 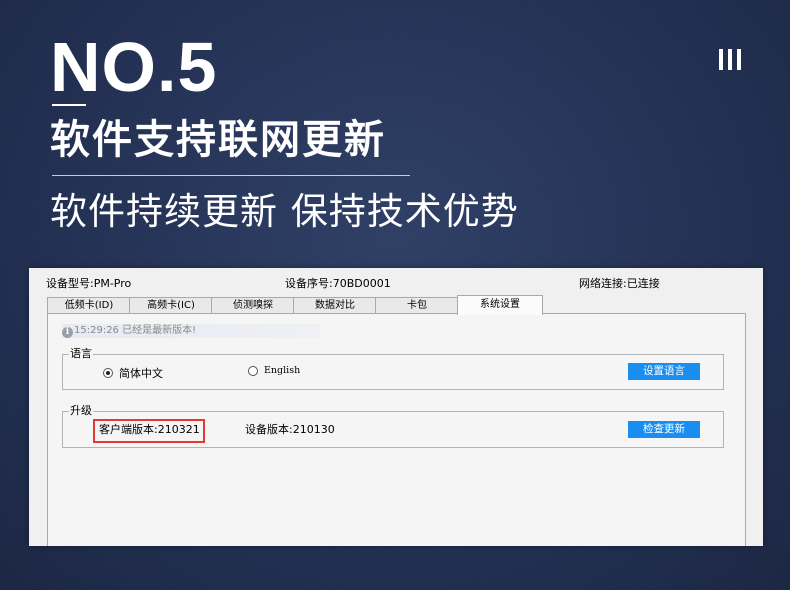 I want to click on device-model: 设备型号:PM-Pro, so click(x=89, y=283).